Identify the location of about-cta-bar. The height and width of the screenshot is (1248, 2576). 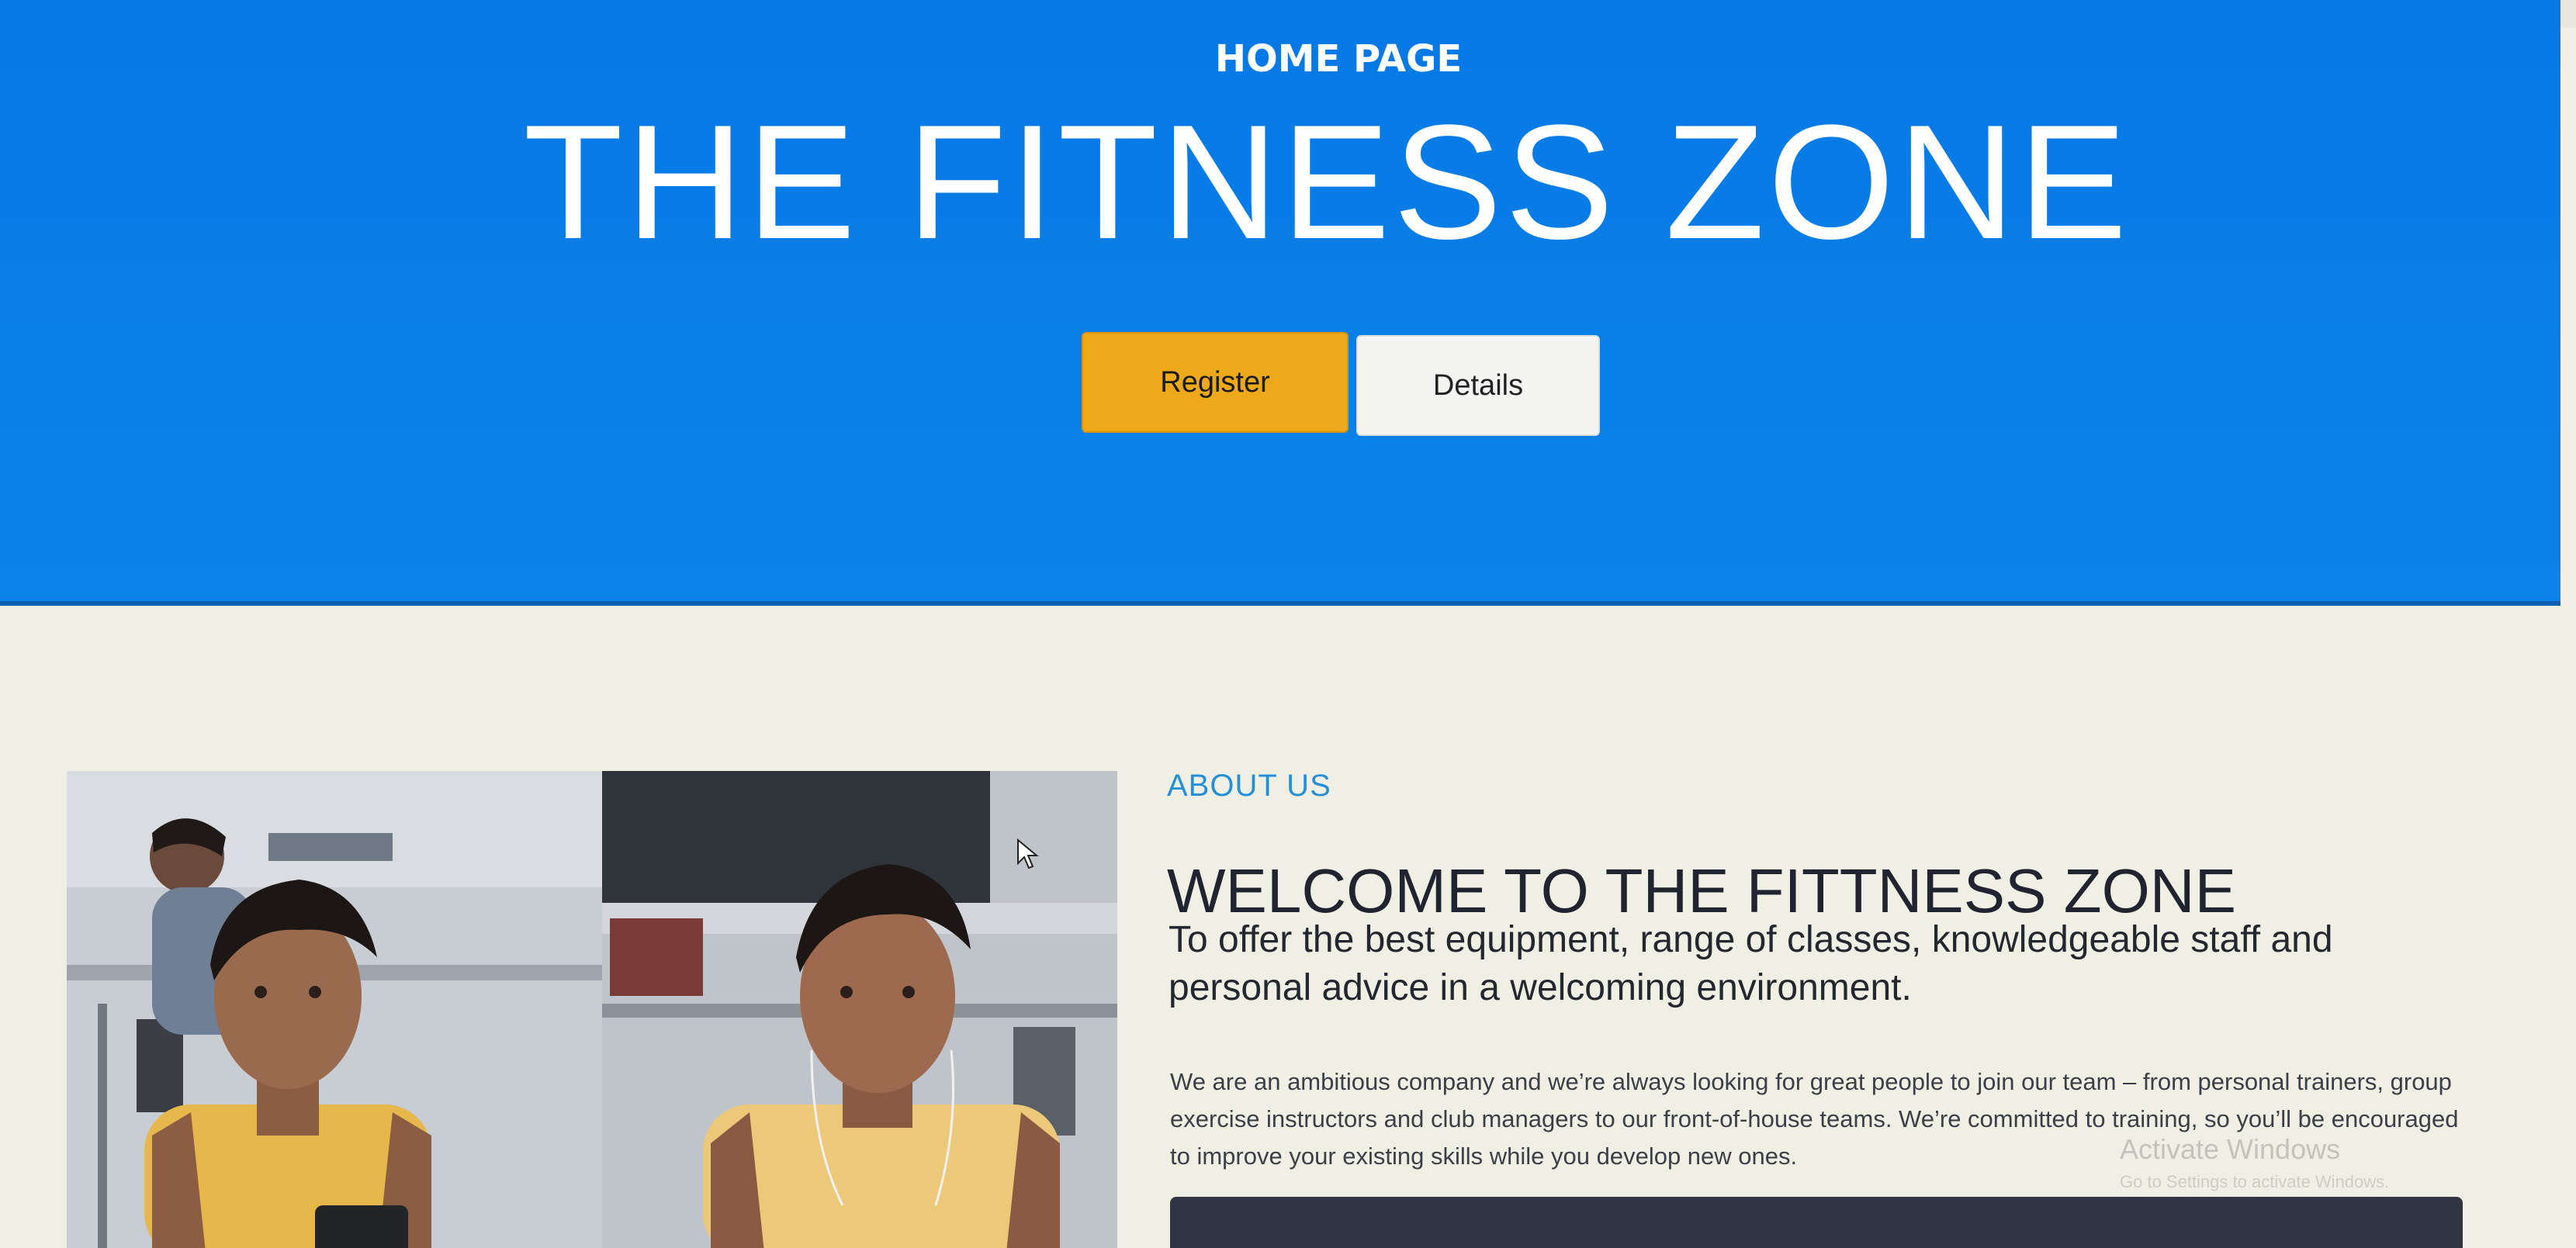
(1816, 1222).